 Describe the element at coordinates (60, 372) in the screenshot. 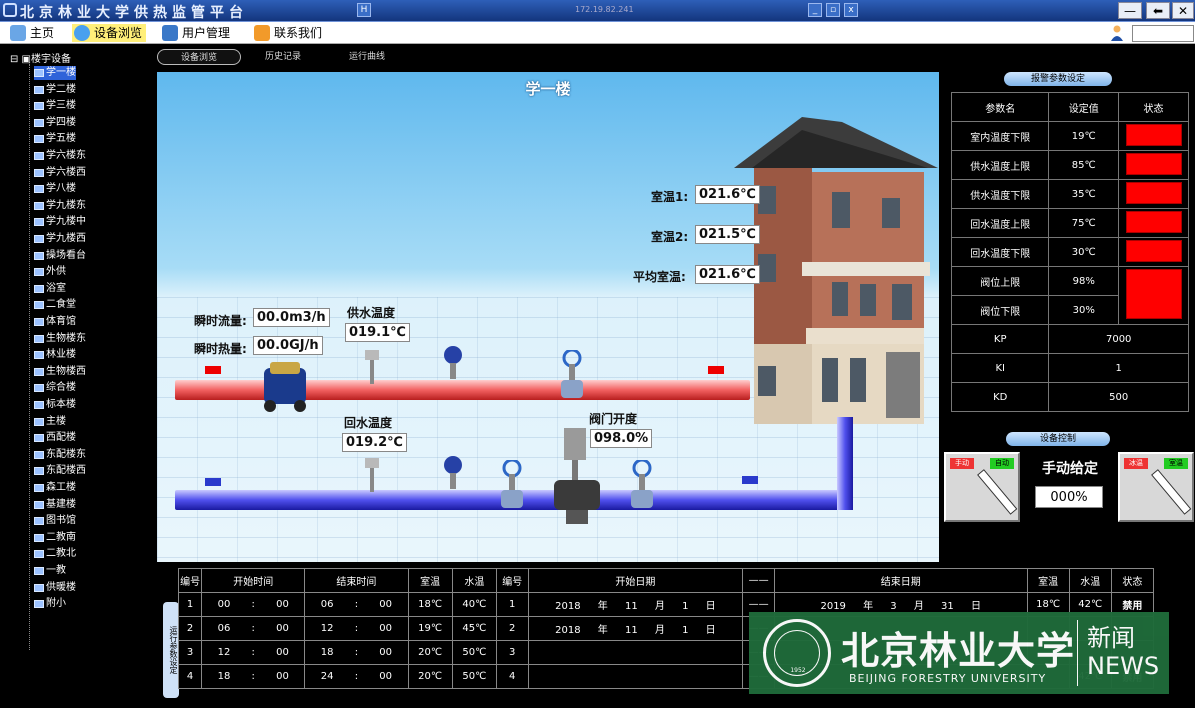

I see `sidebar-item: 生物楼西` at that location.